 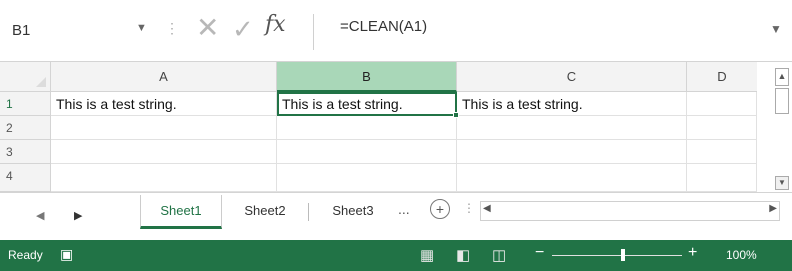 I want to click on row-header-2: 2, so click(x=25, y=128).